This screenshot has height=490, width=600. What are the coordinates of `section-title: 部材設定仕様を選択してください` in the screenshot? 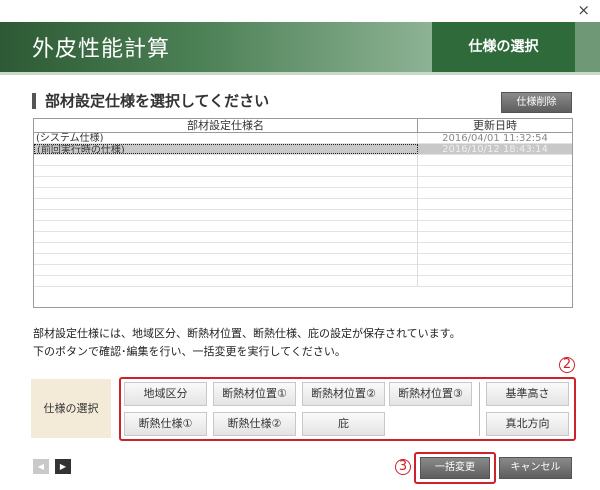 It's located at (157, 101).